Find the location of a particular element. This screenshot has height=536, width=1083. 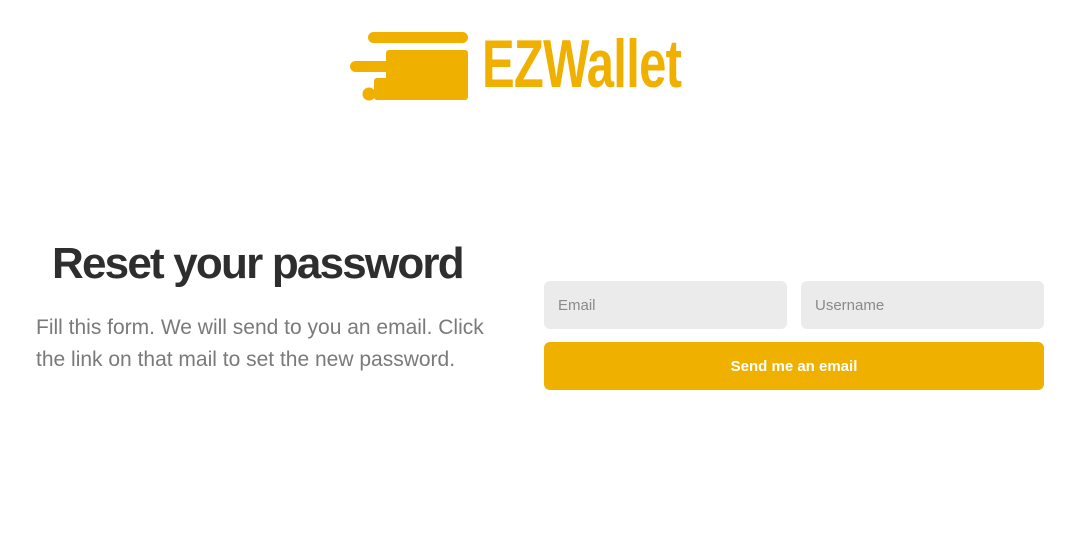

email-input is located at coordinates (665, 305).